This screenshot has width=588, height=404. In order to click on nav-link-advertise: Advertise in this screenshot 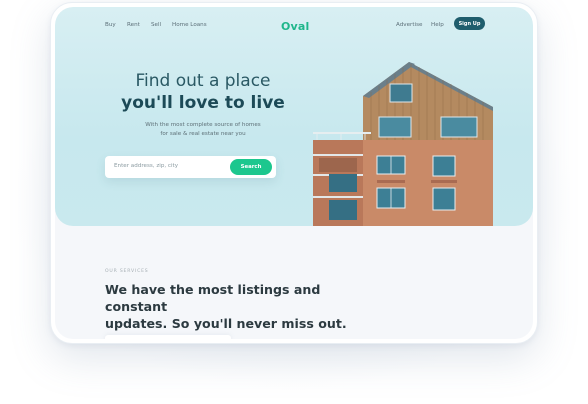, I will do `click(409, 25)`.